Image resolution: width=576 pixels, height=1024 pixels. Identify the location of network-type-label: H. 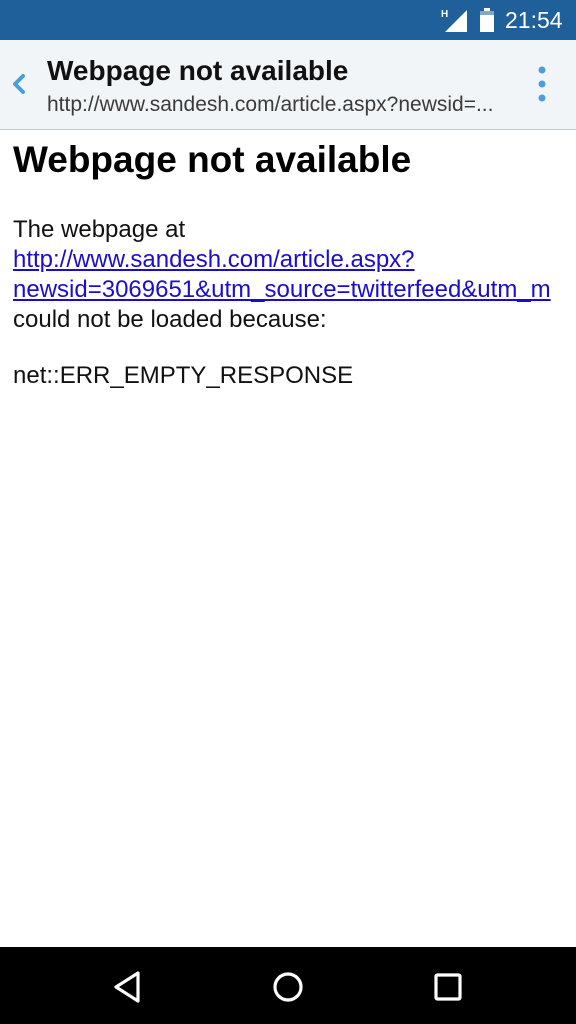
(444, 14).